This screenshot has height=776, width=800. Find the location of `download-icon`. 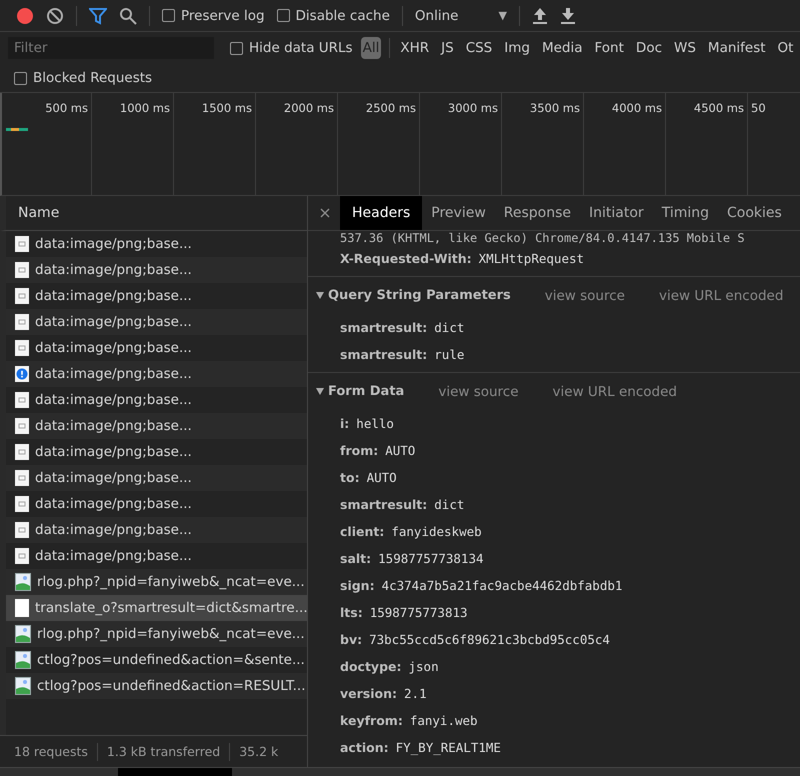

download-icon is located at coordinates (568, 15).